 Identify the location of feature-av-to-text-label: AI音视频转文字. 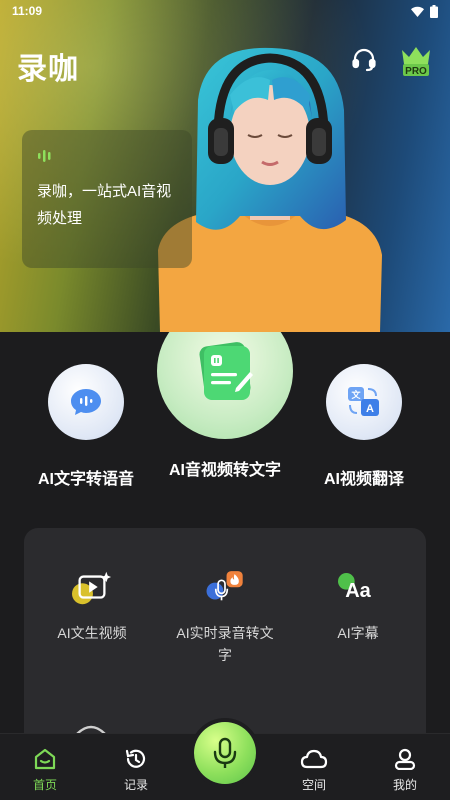
(224, 470).